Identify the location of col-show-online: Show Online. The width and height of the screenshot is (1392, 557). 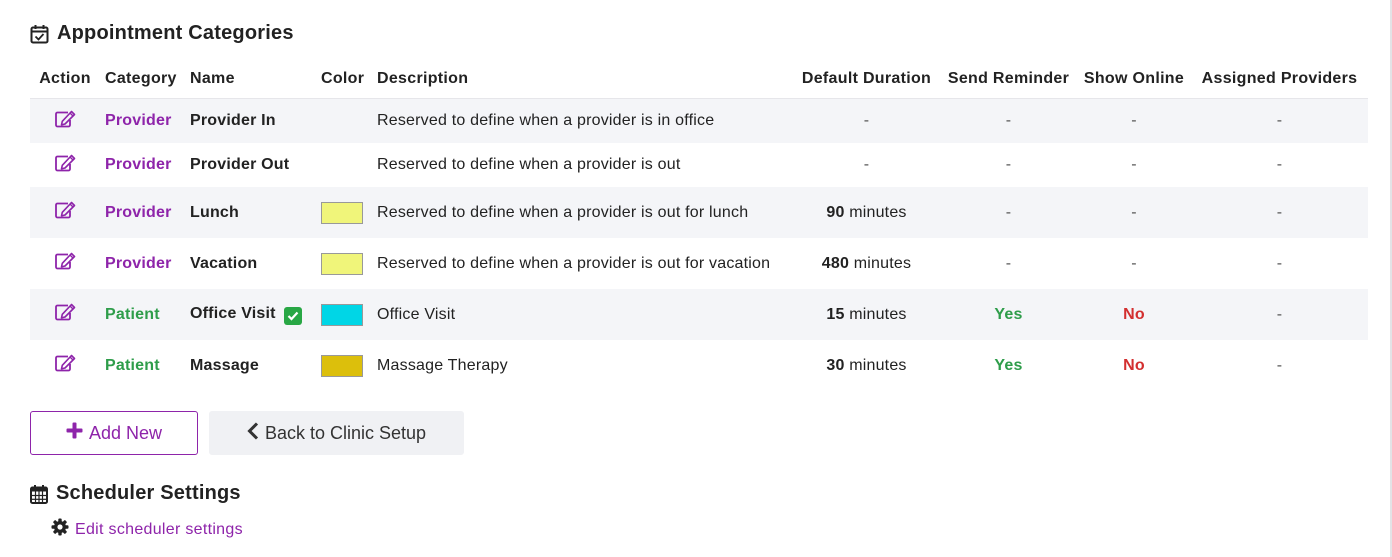
(1134, 78).